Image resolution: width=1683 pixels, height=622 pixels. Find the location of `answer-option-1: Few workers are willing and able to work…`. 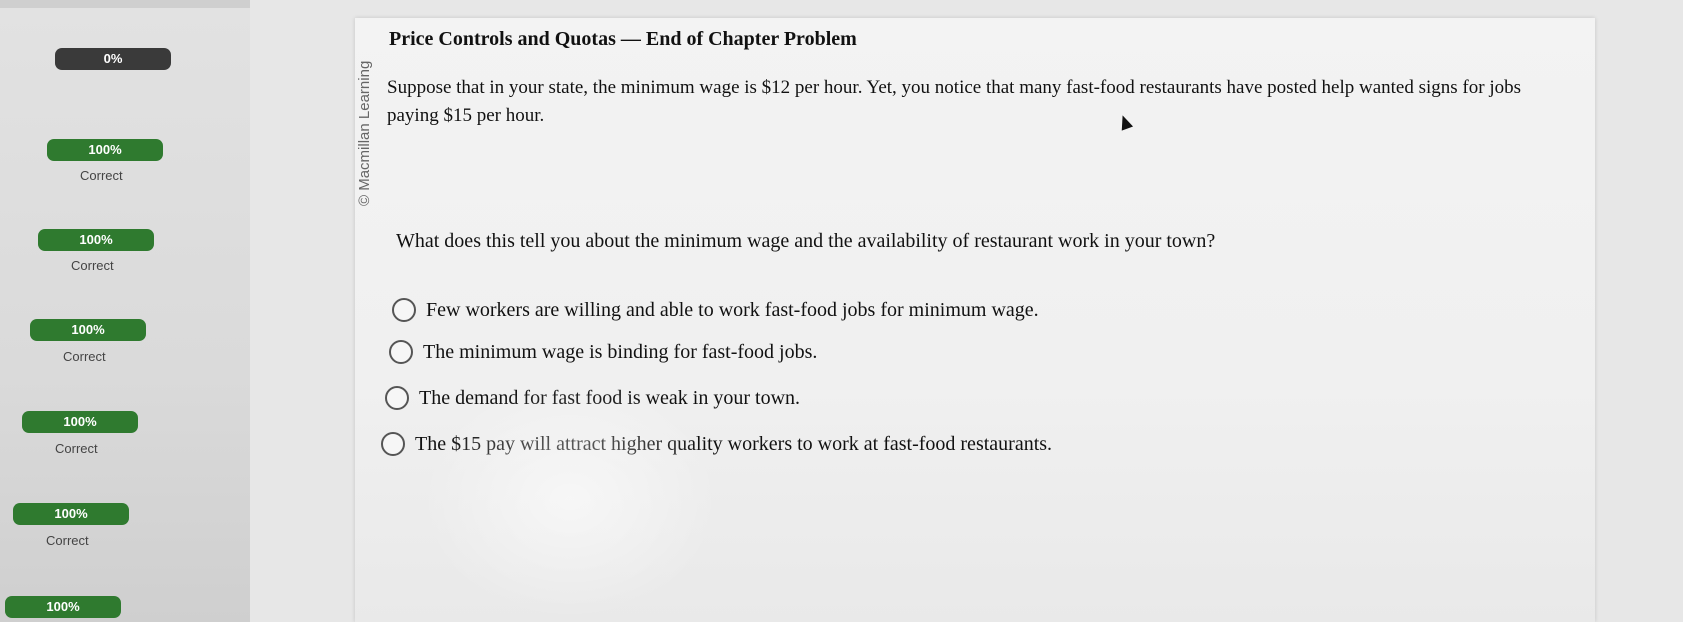

answer-option-1: Few workers are willing and able to work… is located at coordinates (715, 310).